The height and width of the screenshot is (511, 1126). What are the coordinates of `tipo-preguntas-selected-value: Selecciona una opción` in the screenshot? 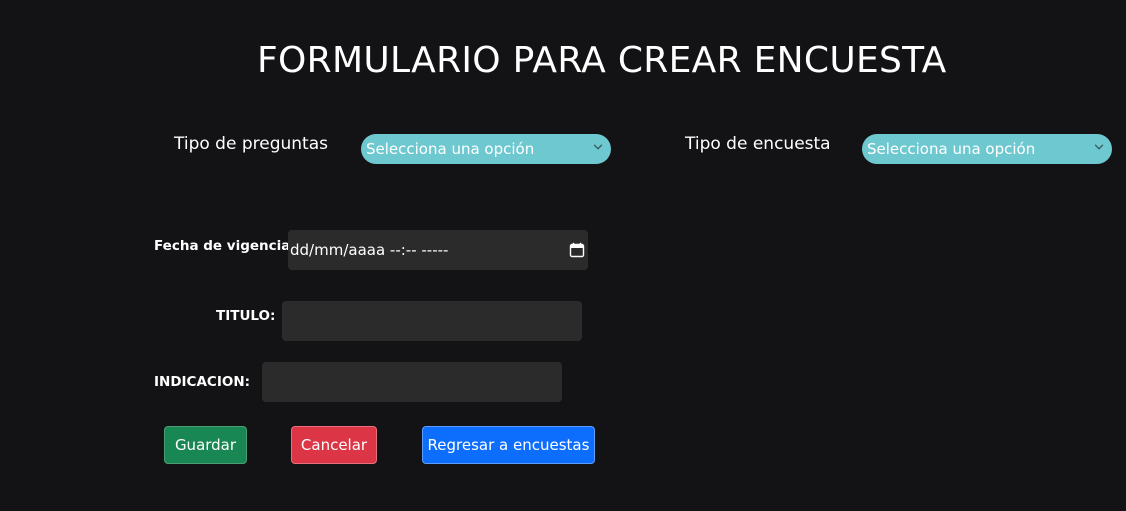 It's located at (450, 149).